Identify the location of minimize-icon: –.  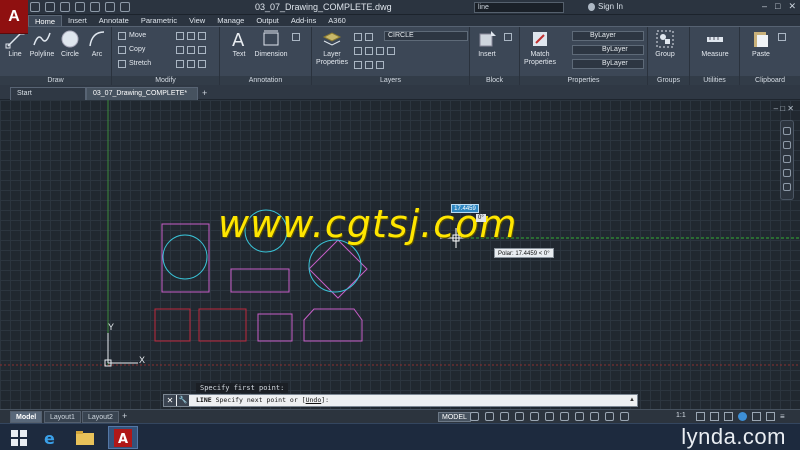
(764, 6).